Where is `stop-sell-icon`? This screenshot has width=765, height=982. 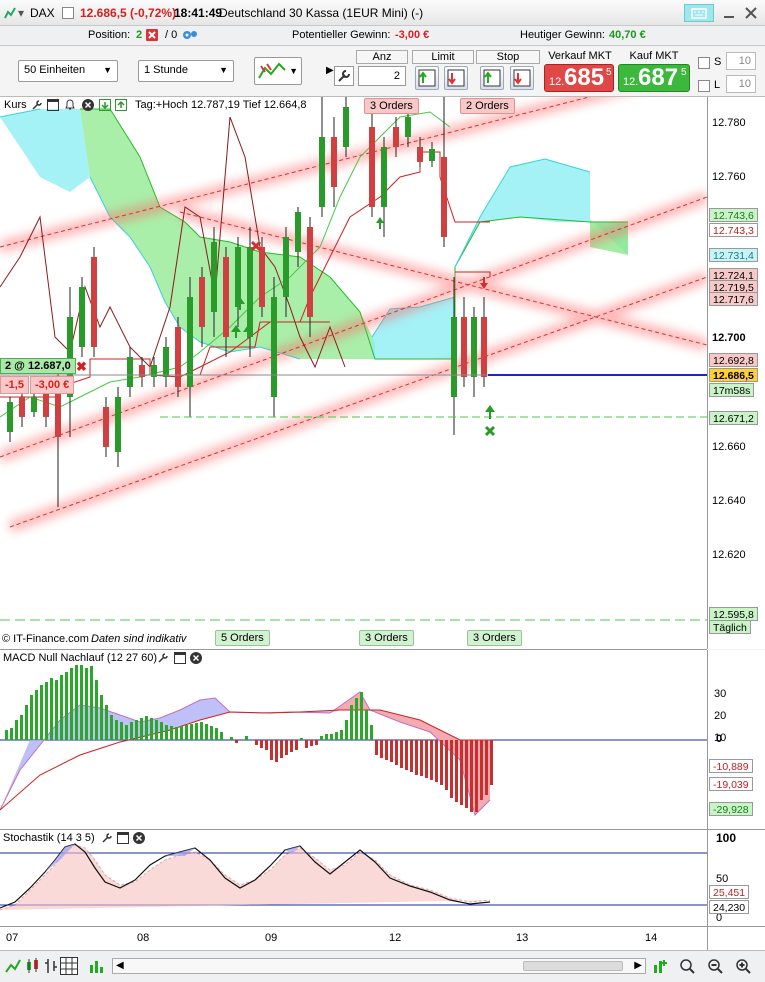
stop-sell-icon is located at coordinates (522, 78).